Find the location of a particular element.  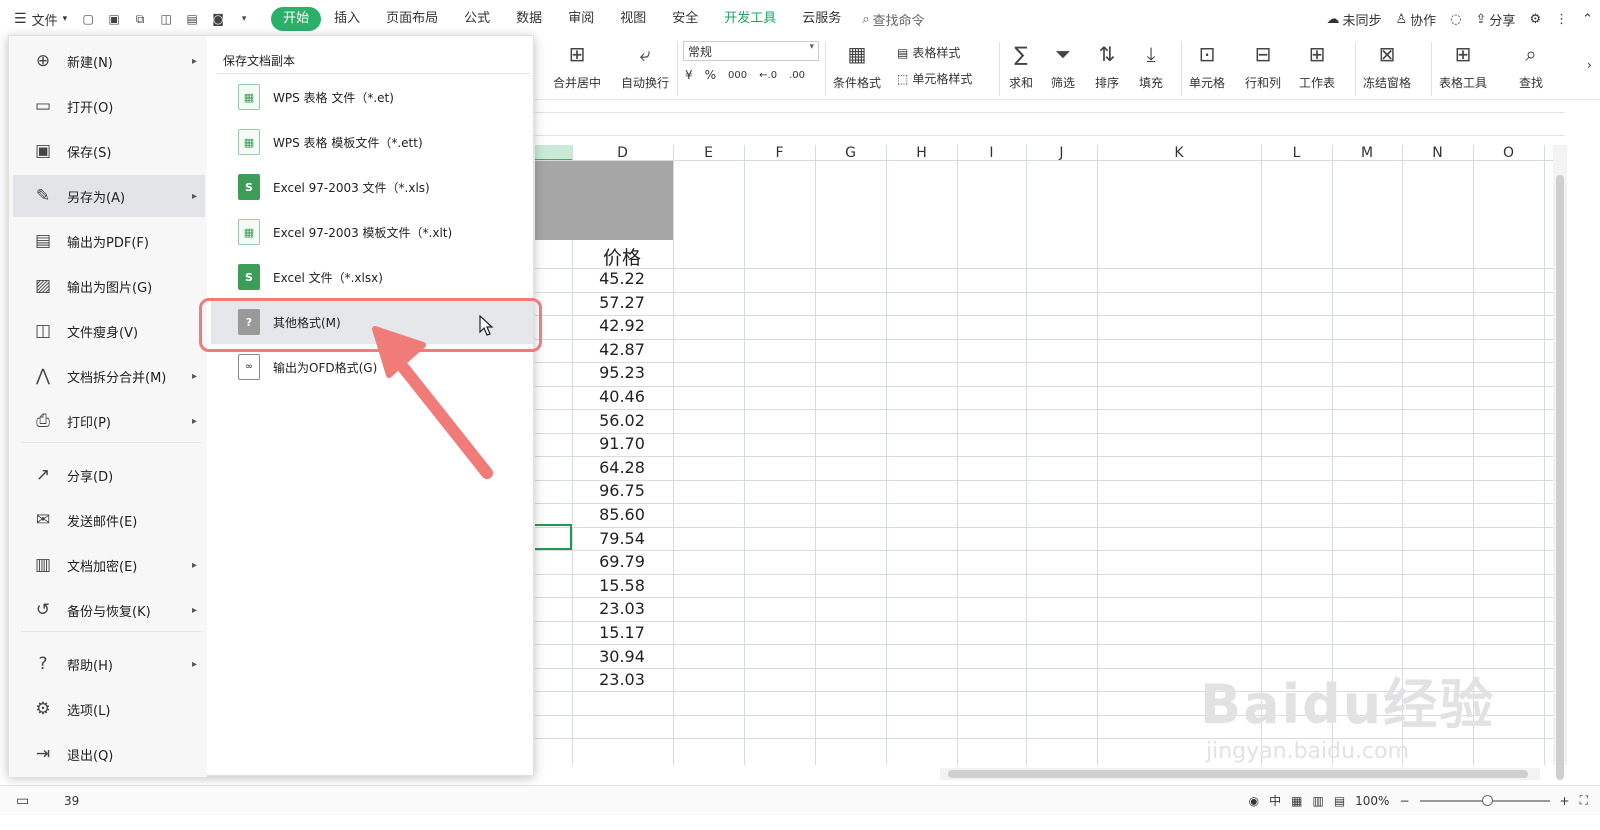

tab-0: 开始 is located at coordinates (296, 19).